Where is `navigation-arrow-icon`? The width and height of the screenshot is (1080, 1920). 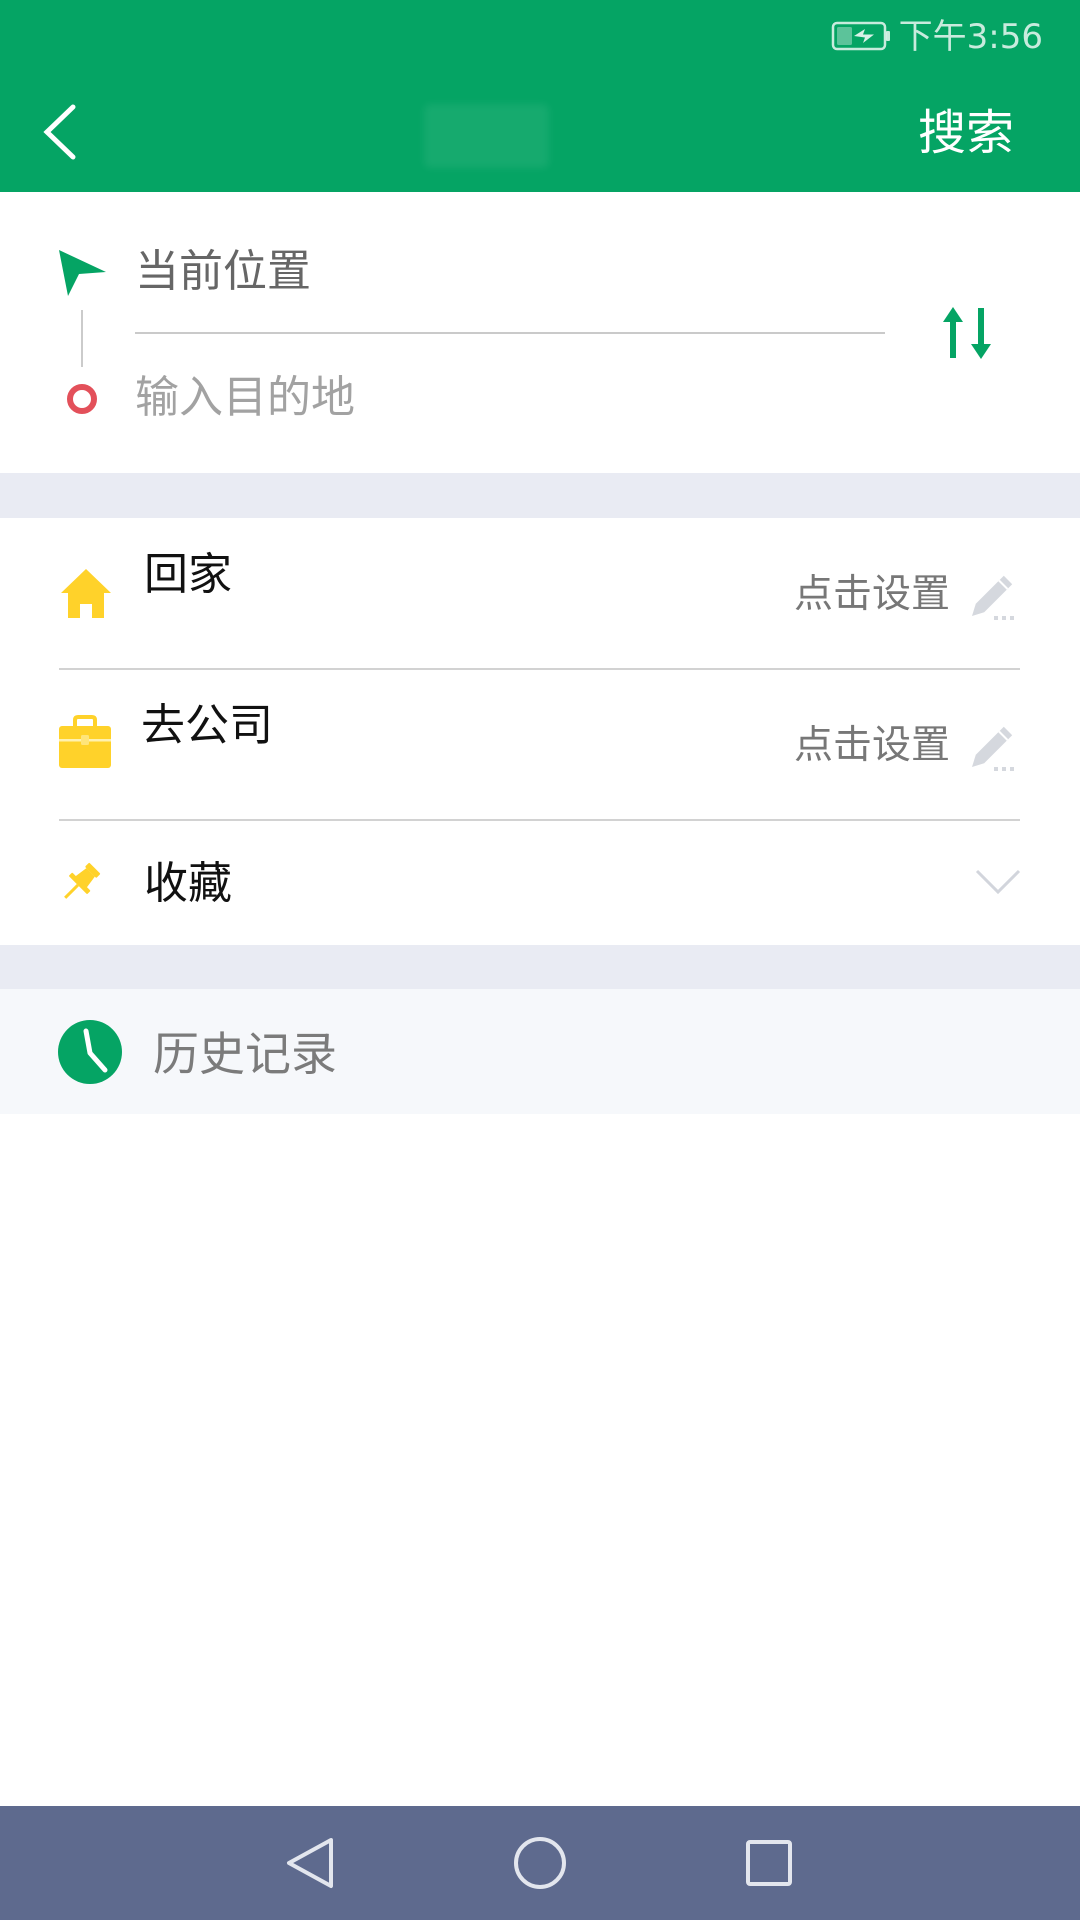
navigation-arrow-icon is located at coordinates (82, 273).